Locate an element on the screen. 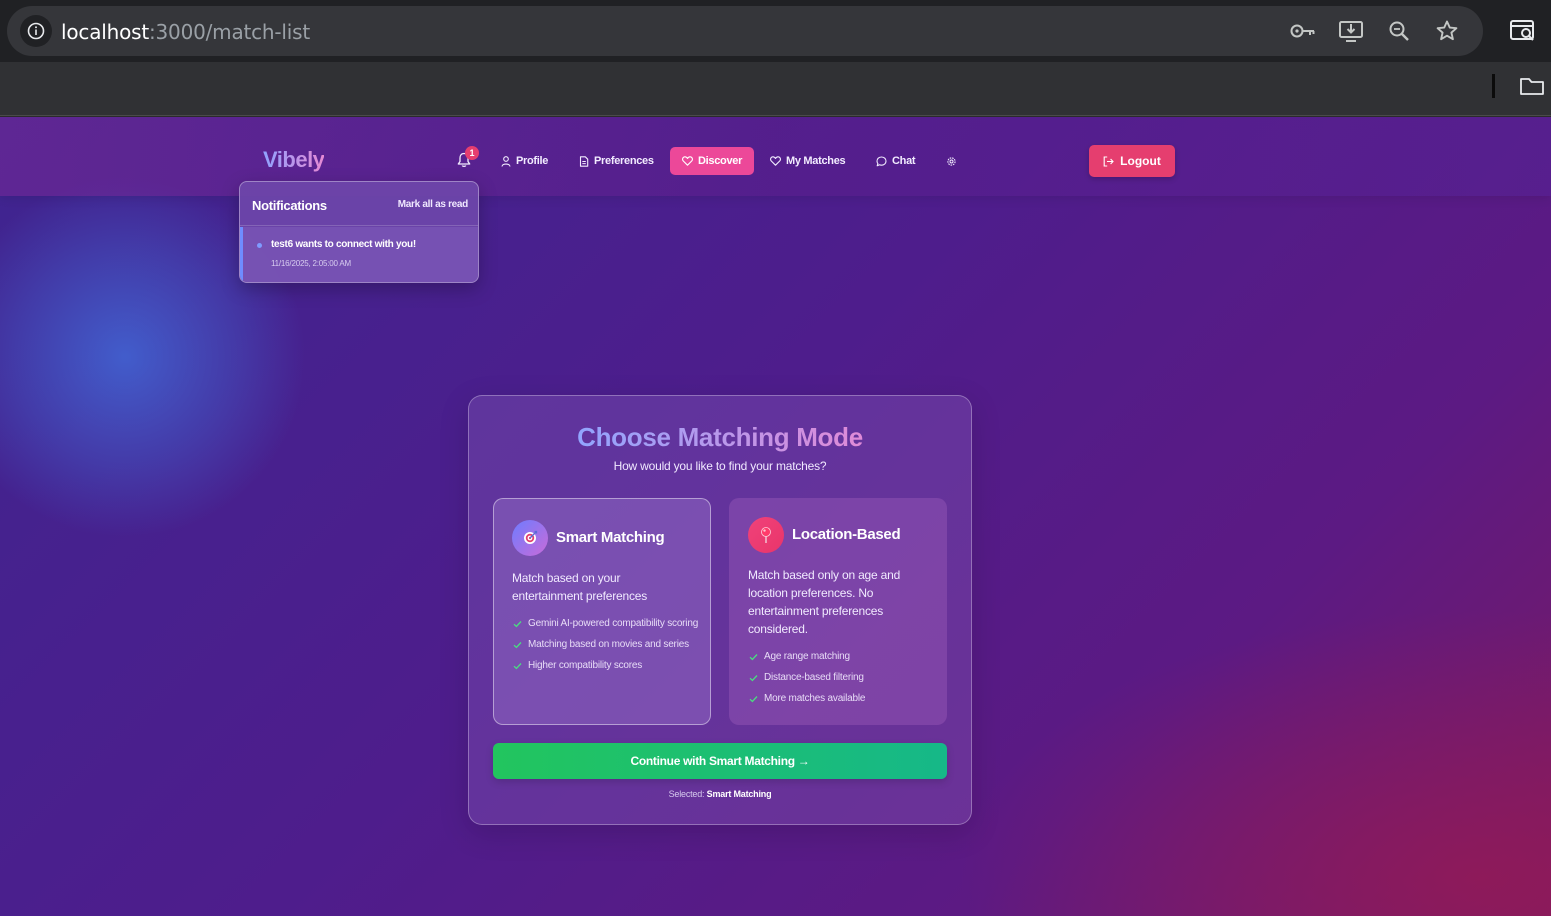 The height and width of the screenshot is (916, 1551). notification-time: 11/16/2025, 2:05:00 AM is located at coordinates (311, 263).